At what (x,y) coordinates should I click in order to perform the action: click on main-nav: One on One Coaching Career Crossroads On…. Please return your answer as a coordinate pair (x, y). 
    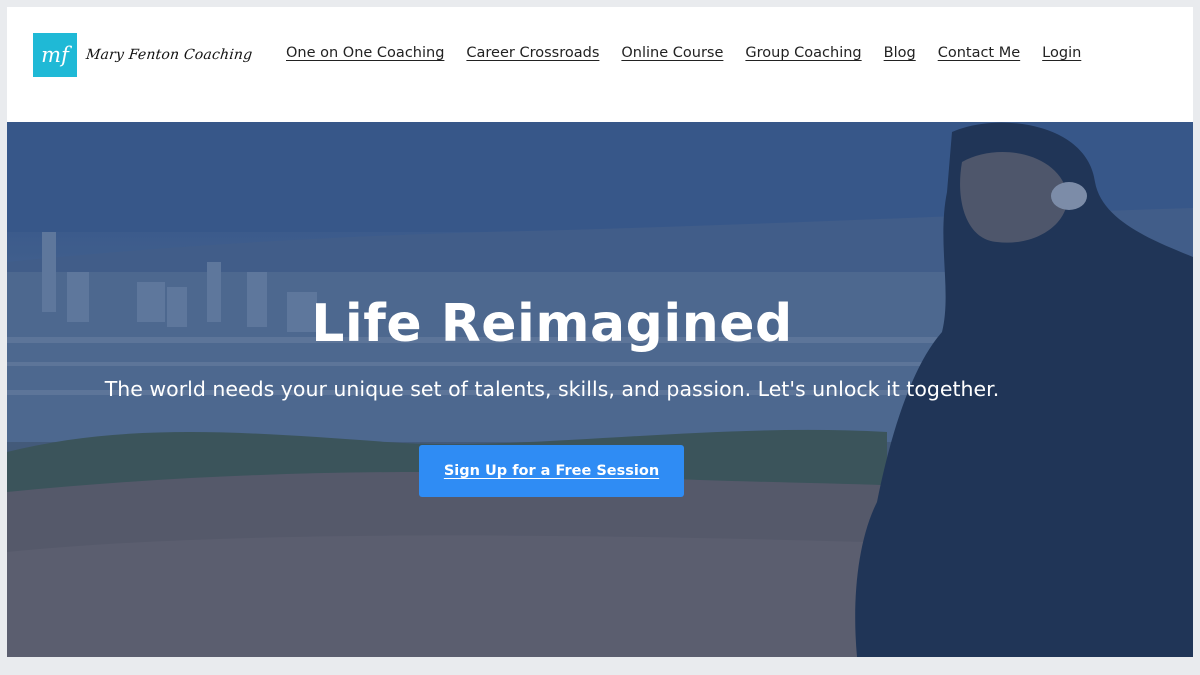
    Looking at the image, I should click on (683, 53).